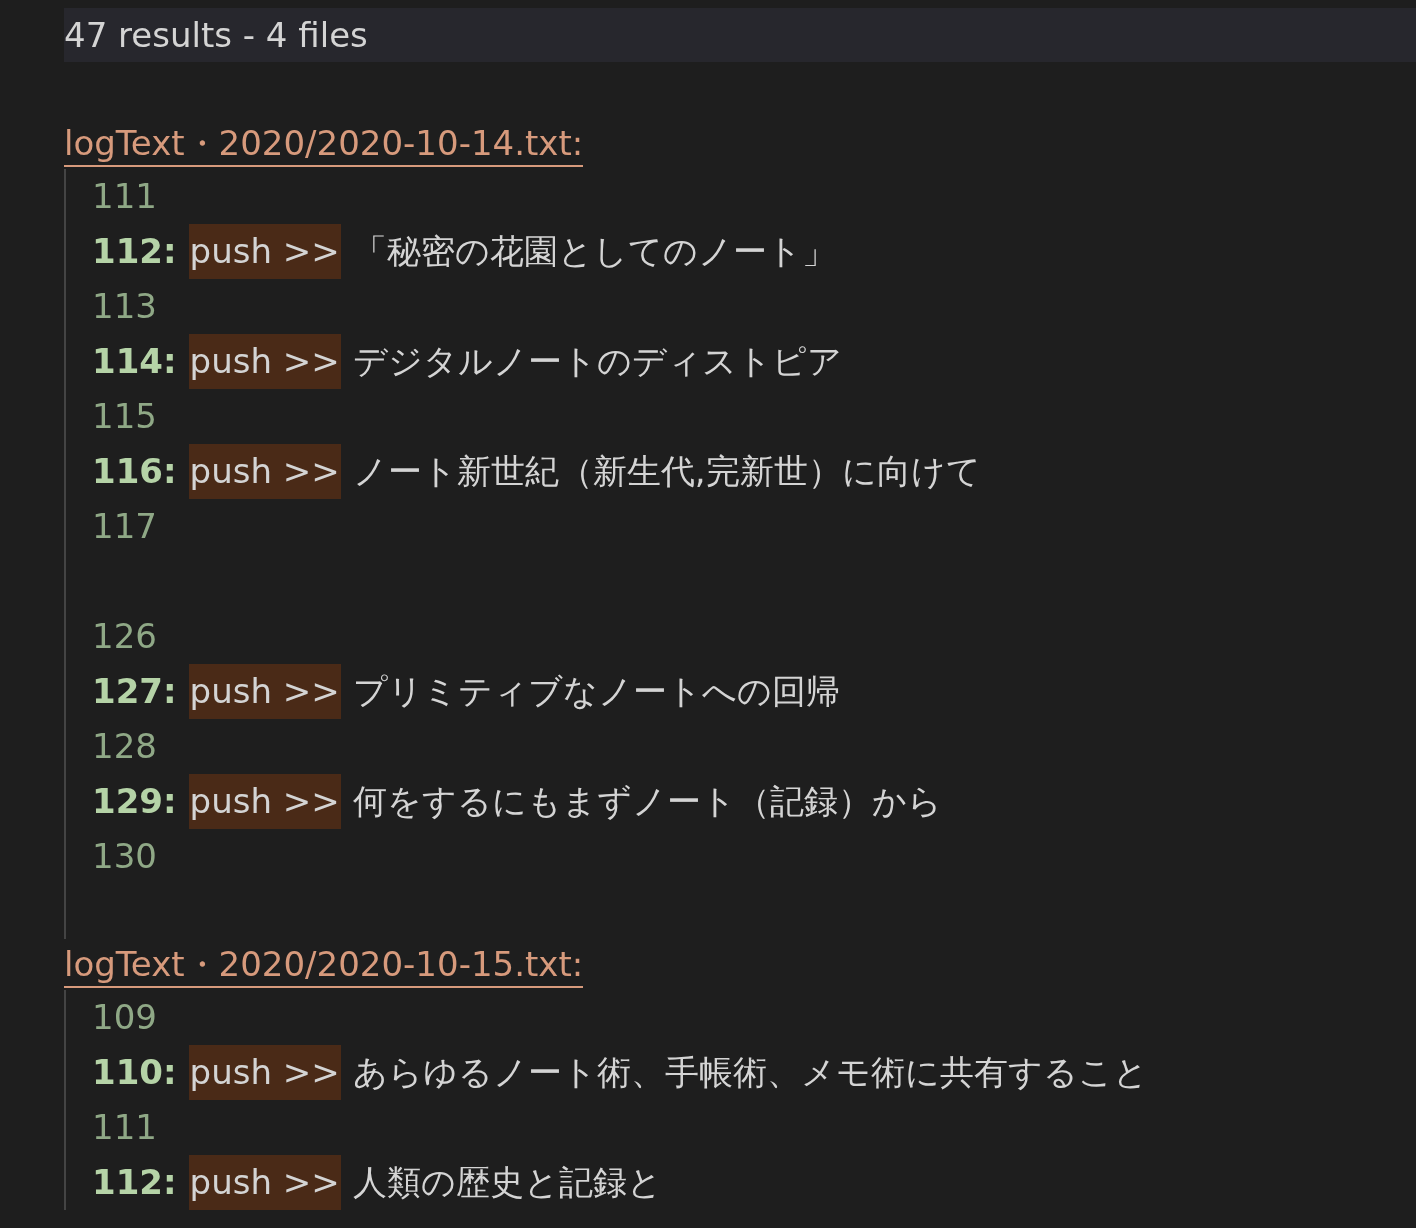 The width and height of the screenshot is (1416, 1228). What do you see at coordinates (134, 1072) in the screenshot?
I see `line-number: 110:` at bounding box center [134, 1072].